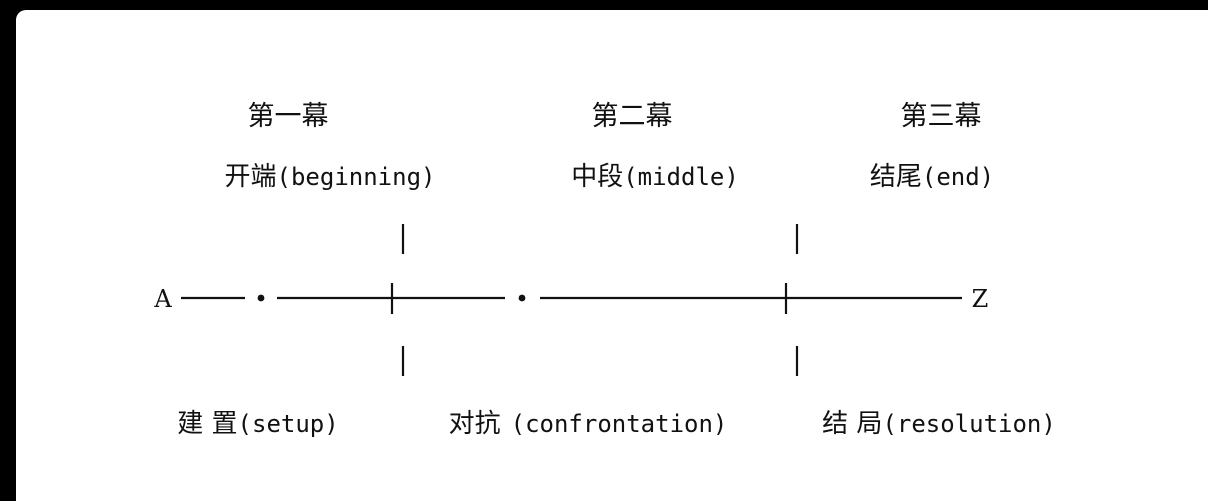 The width and height of the screenshot is (1208, 501). I want to click on phase-confrontation-label: 对抗 (confrontation), so click(588, 424).